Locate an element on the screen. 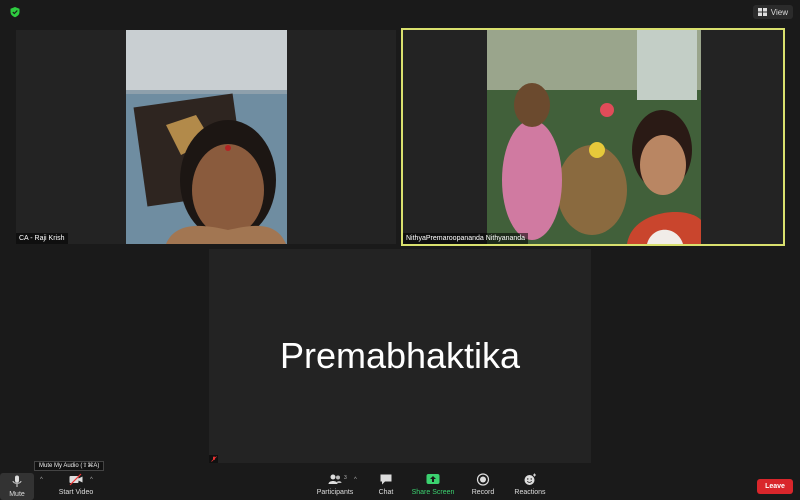 This screenshot has width=800, height=500. record-button: Record is located at coordinates (483, 484).